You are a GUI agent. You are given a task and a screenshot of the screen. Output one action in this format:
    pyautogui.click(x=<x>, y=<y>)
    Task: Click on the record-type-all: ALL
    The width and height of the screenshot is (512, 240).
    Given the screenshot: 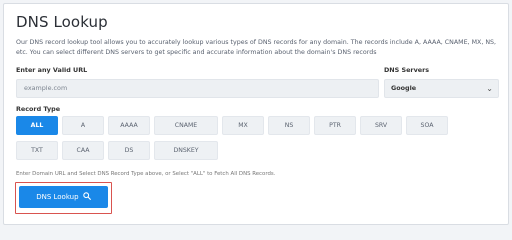 What is the action you would take?
    pyautogui.click(x=37, y=125)
    